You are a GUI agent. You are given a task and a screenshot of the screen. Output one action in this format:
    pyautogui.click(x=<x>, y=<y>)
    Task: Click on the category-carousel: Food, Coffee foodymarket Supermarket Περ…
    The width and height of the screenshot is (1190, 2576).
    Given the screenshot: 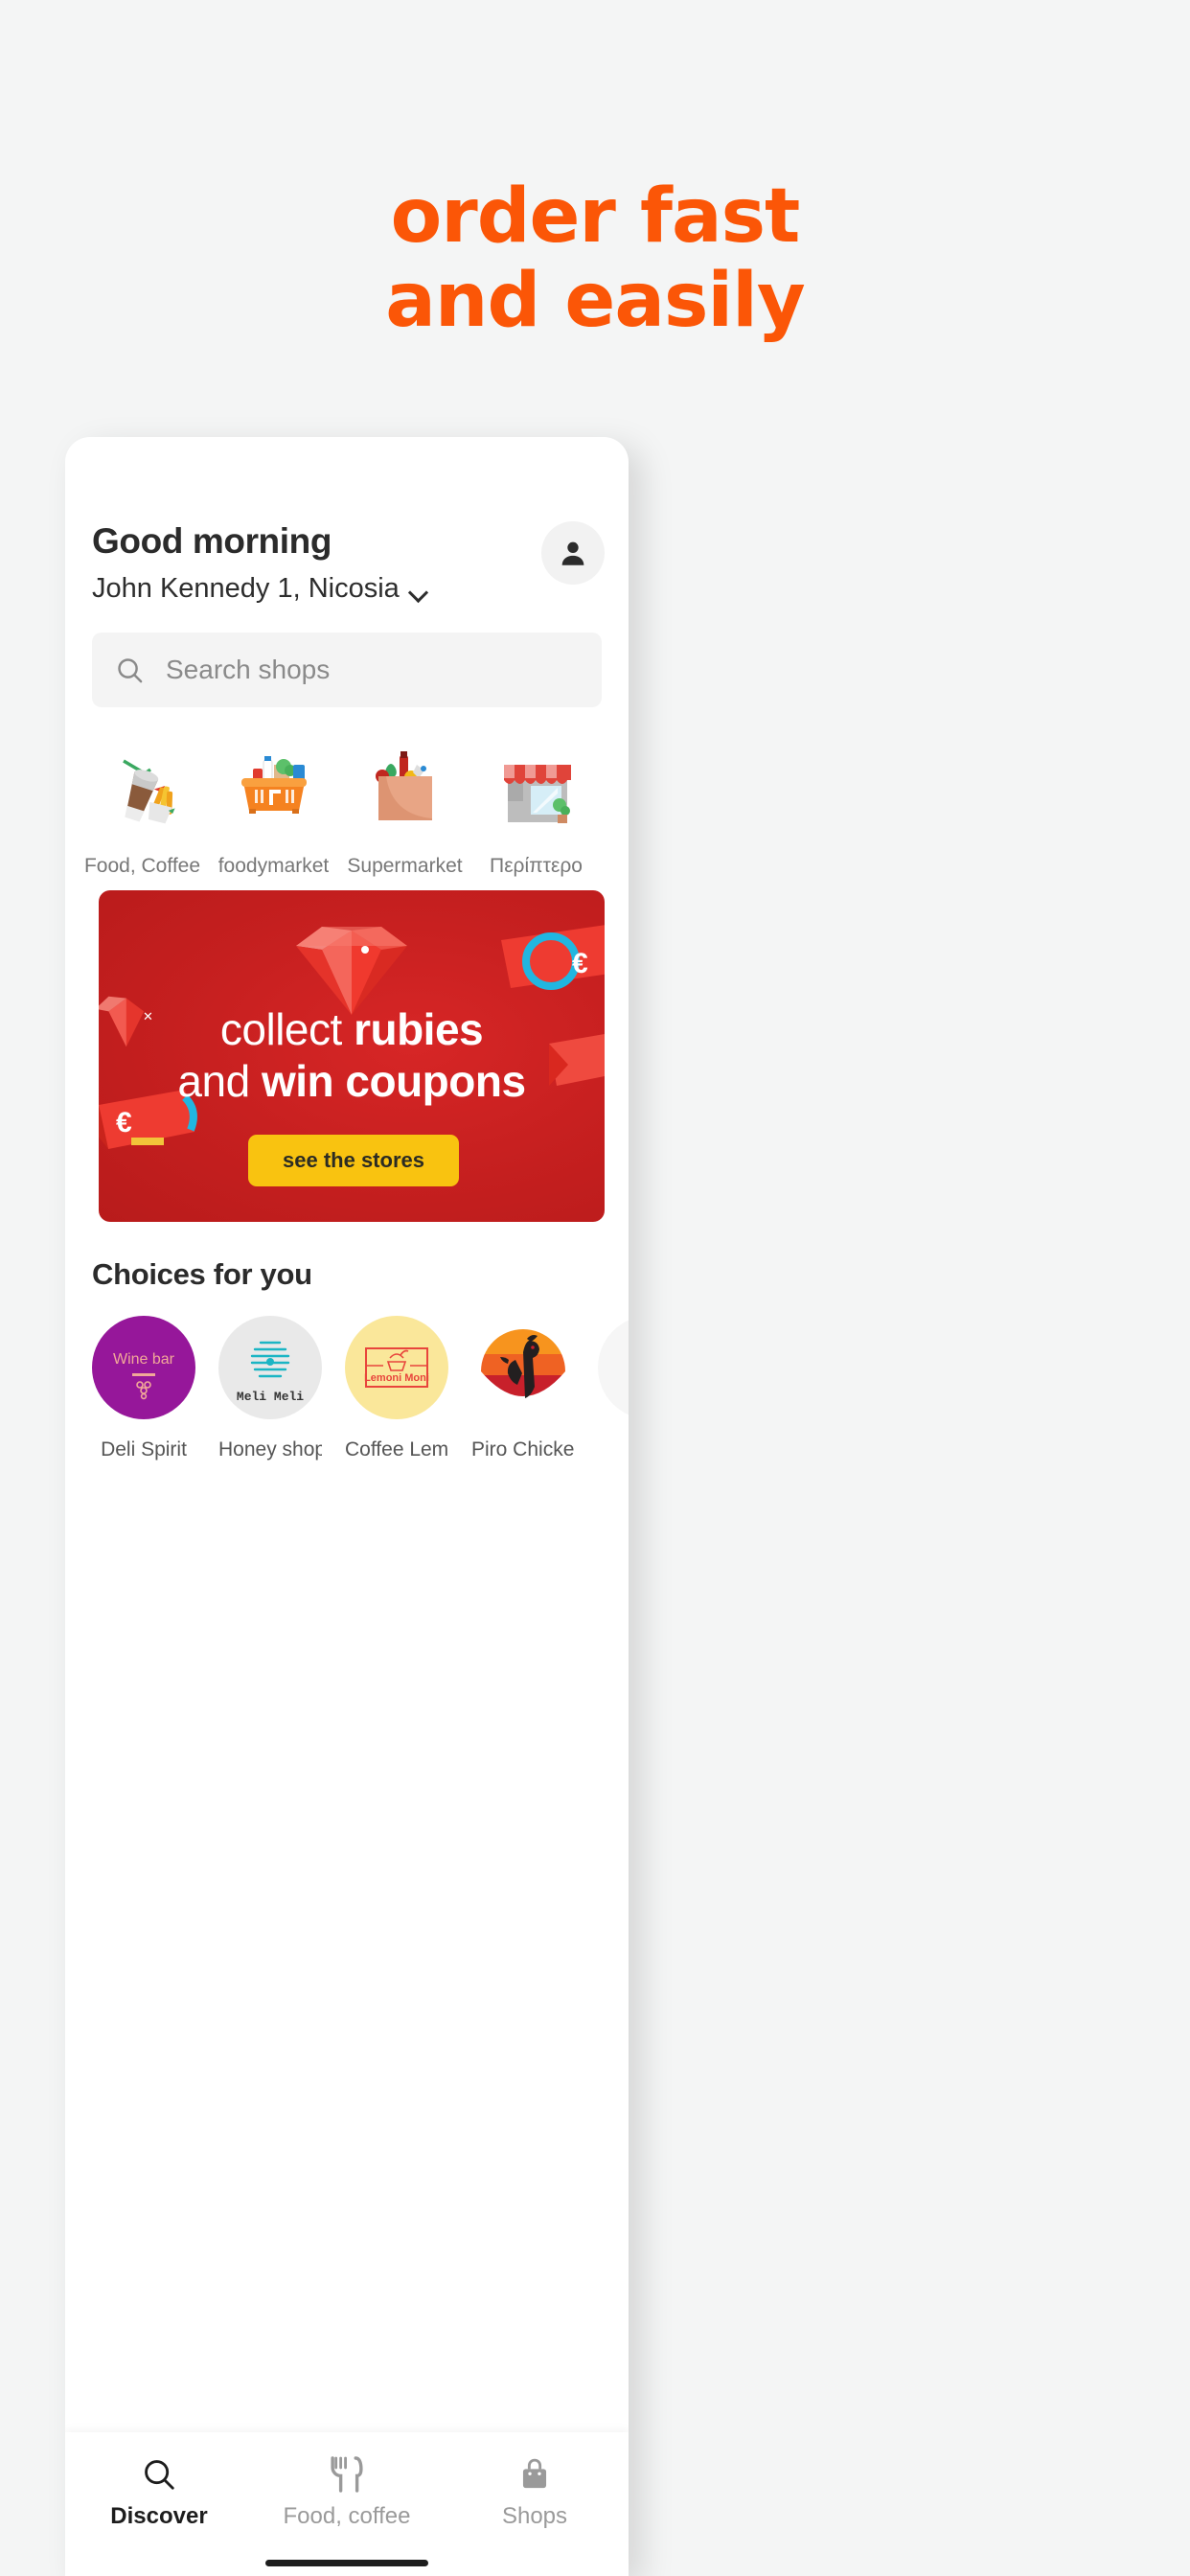 What is the action you would take?
    pyautogui.click(x=347, y=827)
    